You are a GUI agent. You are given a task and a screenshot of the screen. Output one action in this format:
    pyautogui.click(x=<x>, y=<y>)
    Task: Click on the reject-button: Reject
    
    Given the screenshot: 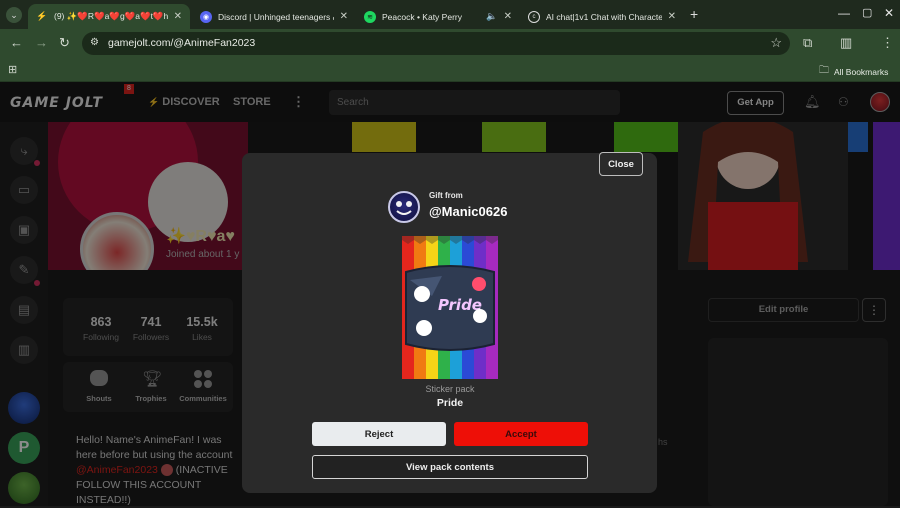 What is the action you would take?
    pyautogui.click(x=379, y=434)
    